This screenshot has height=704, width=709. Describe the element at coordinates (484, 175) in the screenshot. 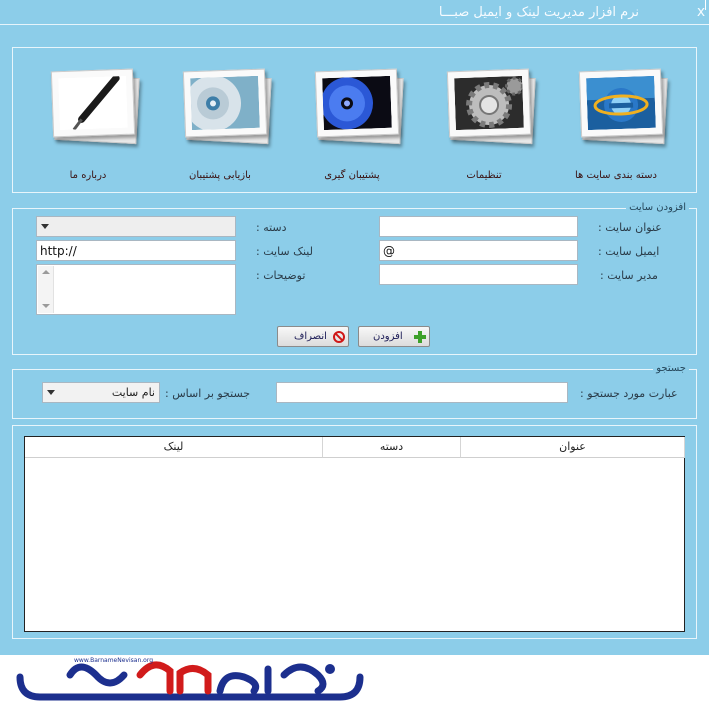

I see `toolbar-item-label: تنظیمات` at that location.